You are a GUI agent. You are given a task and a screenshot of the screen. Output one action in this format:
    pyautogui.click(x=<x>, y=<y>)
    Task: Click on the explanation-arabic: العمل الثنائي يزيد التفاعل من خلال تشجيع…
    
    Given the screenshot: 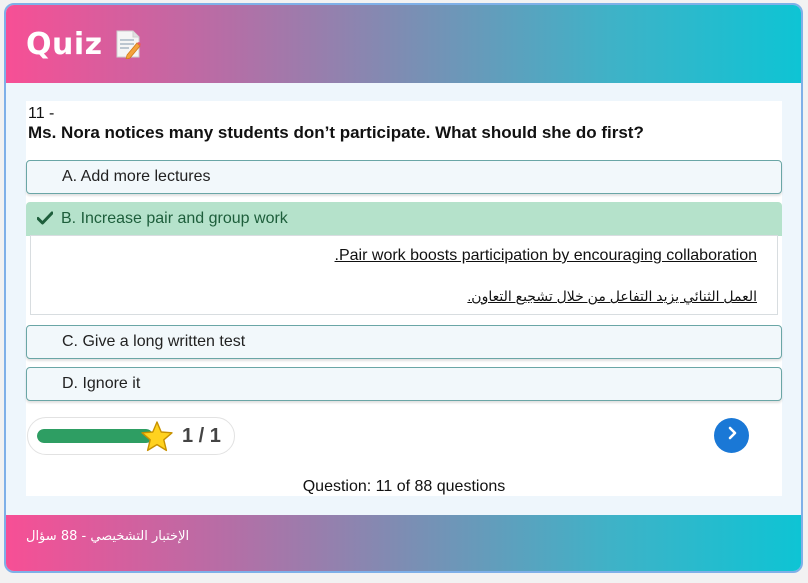 What is the action you would take?
    pyautogui.click(x=612, y=296)
    